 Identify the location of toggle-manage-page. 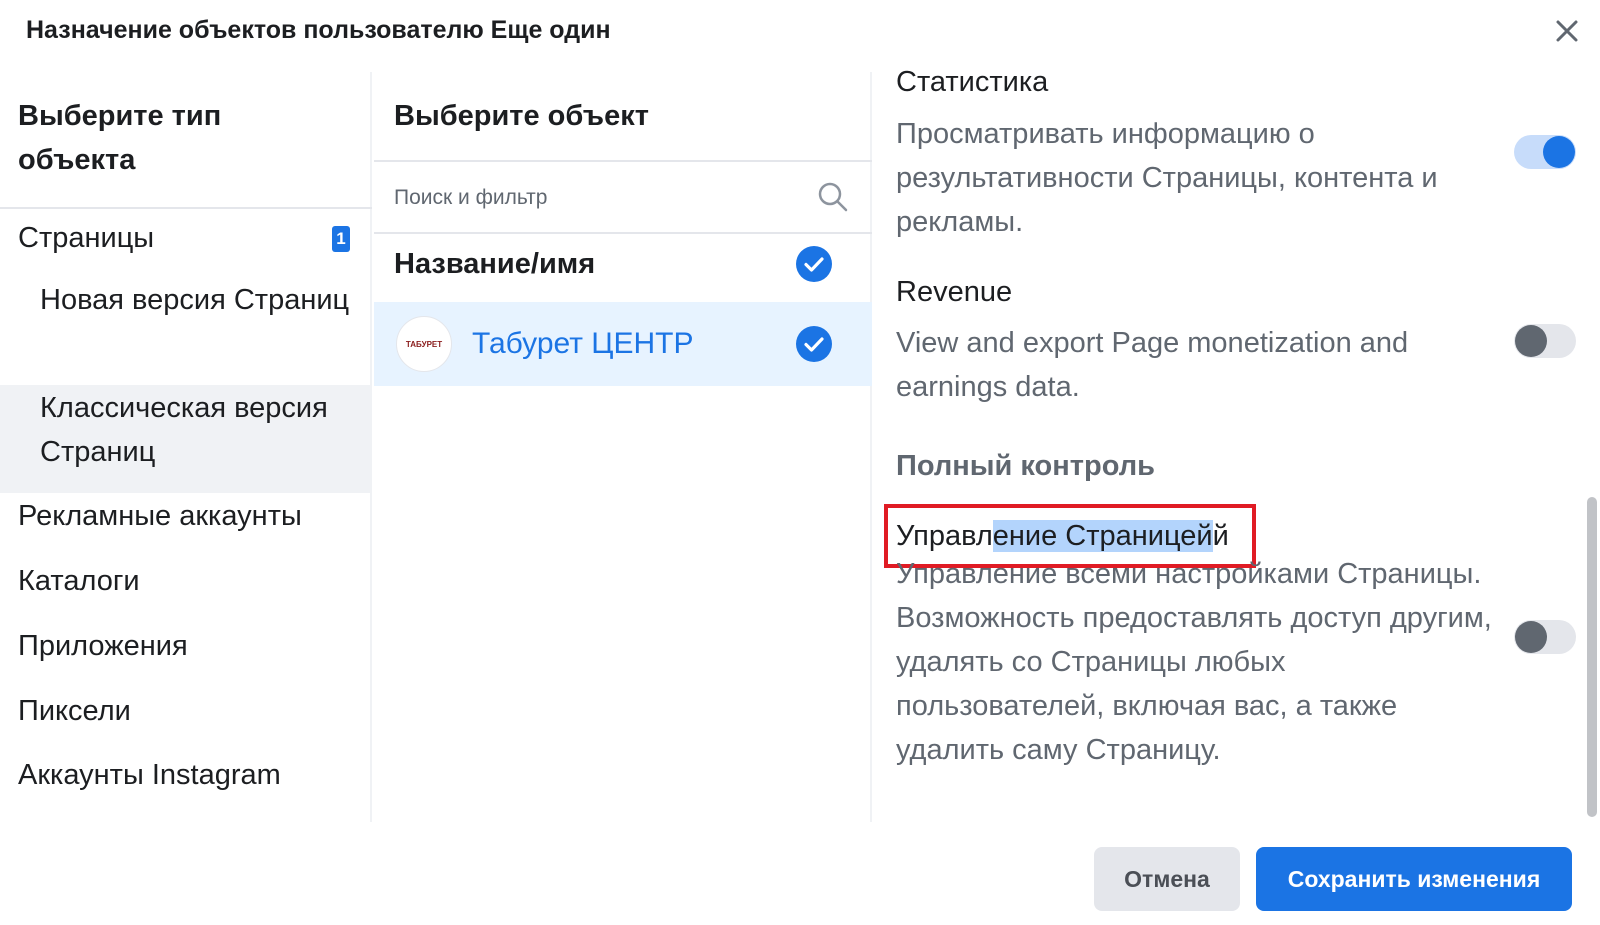
(1545, 637).